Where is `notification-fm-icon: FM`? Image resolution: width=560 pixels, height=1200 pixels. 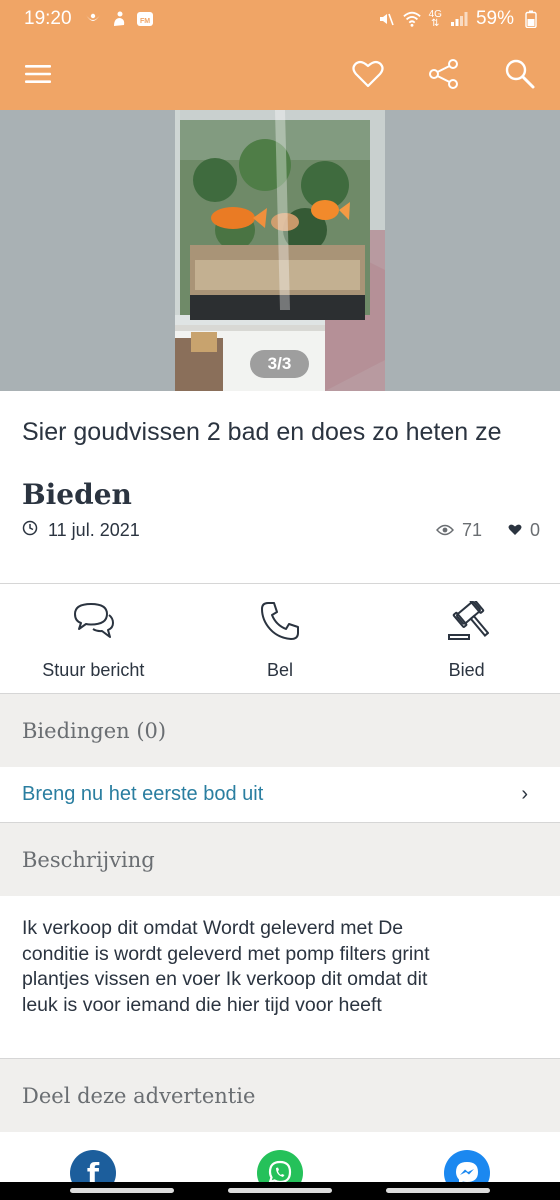
notification-fm-icon: FM is located at coordinates (145, 19).